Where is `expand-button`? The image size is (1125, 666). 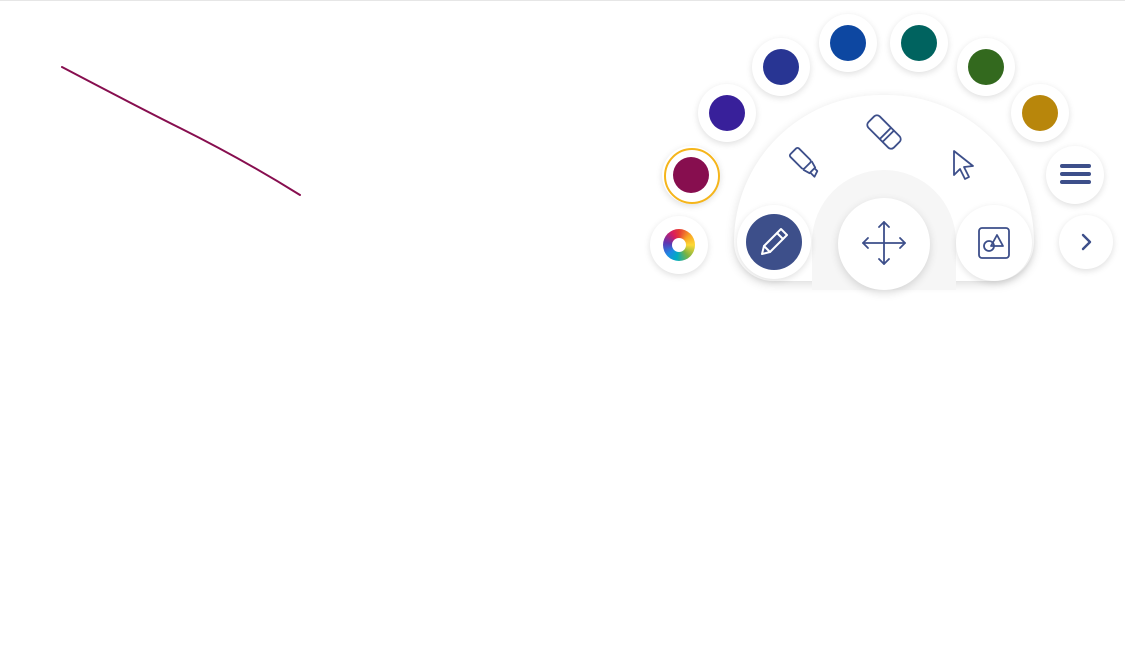 expand-button is located at coordinates (1086, 242).